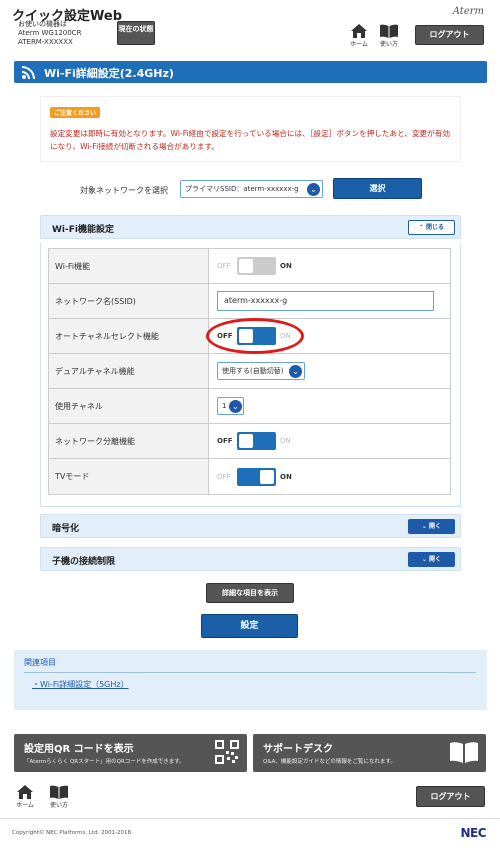 Image resolution: width=500 pixels, height=852 pixels. I want to click on footer-help-button: 使い方, so click(59, 797).